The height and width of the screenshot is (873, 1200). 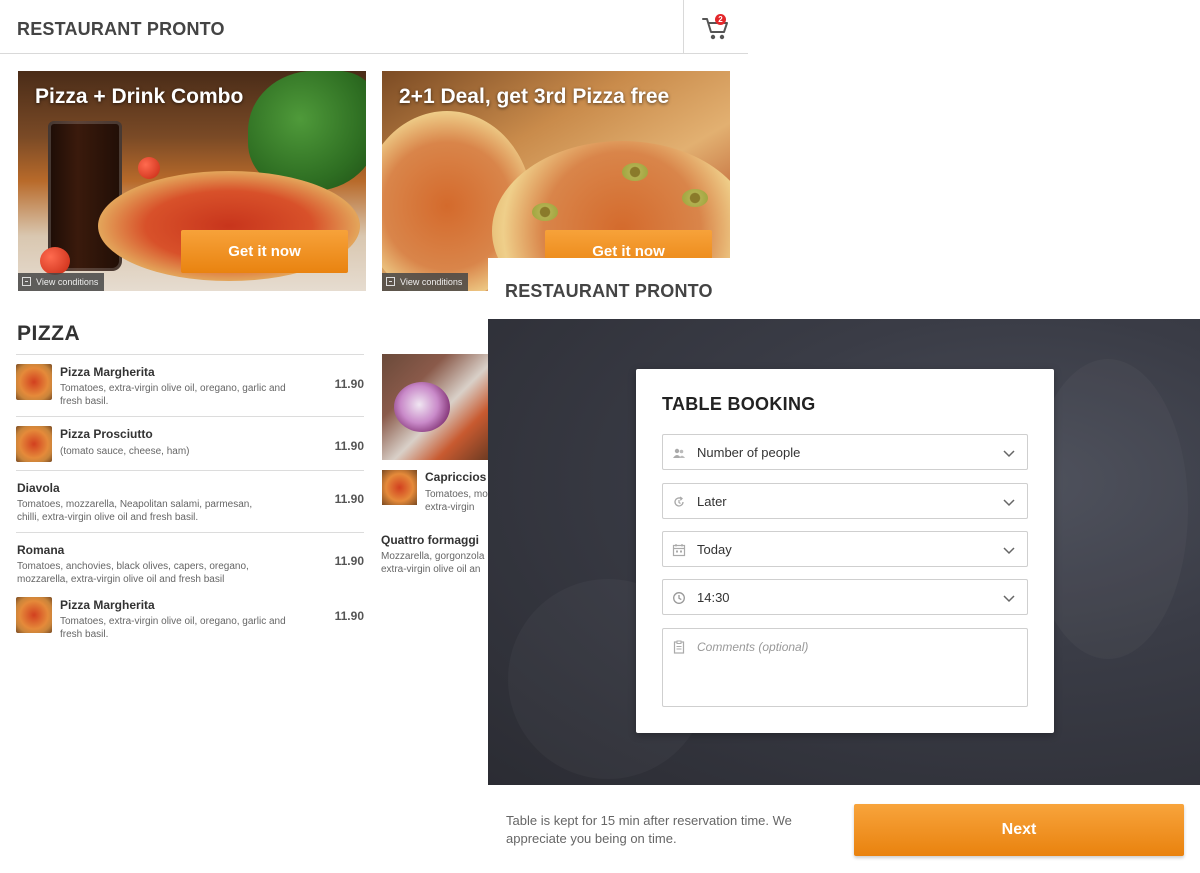 I want to click on menu-item-desc: Tomatoes, mo extra-virgin, so click(x=456, y=501).